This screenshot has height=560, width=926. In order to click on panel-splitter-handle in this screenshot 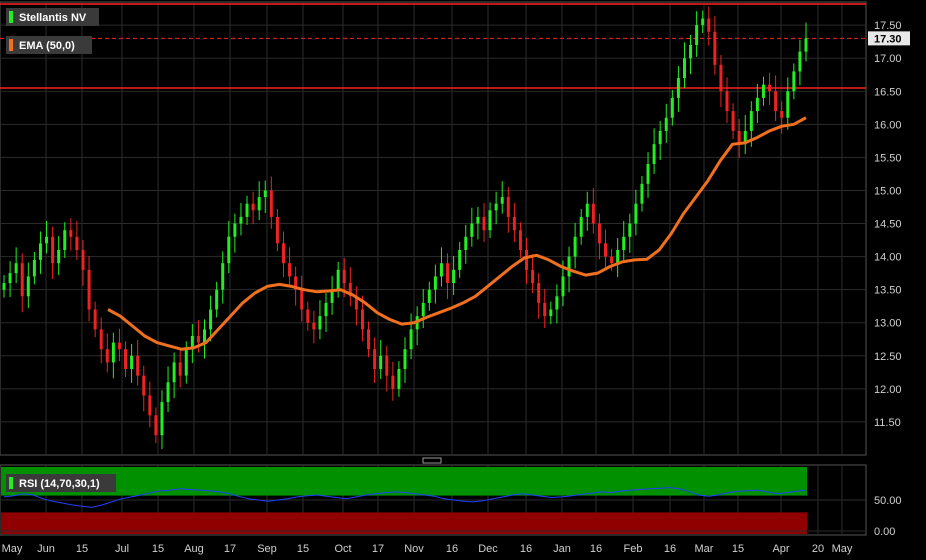, I will do `click(432, 460)`.